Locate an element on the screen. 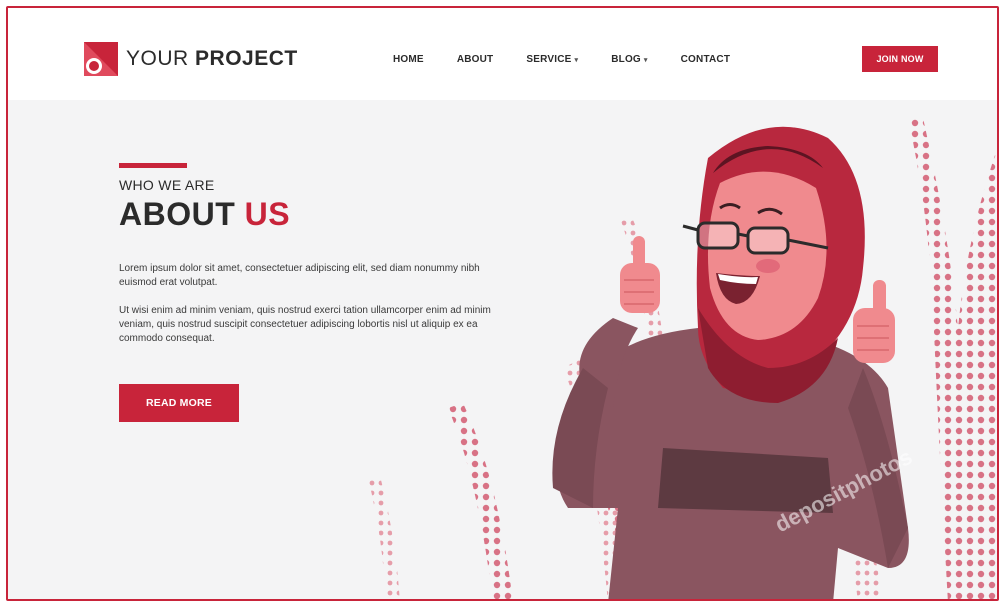 This screenshot has height=605, width=1005. glasses is located at coordinates (755, 238).